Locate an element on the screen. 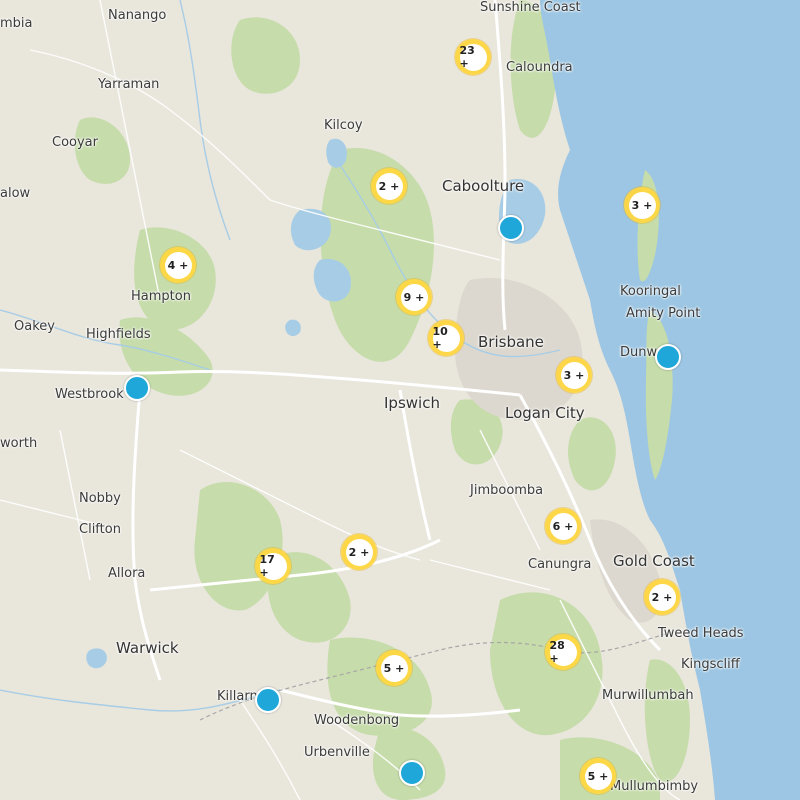  place-nobby: Nobby is located at coordinates (100, 498).